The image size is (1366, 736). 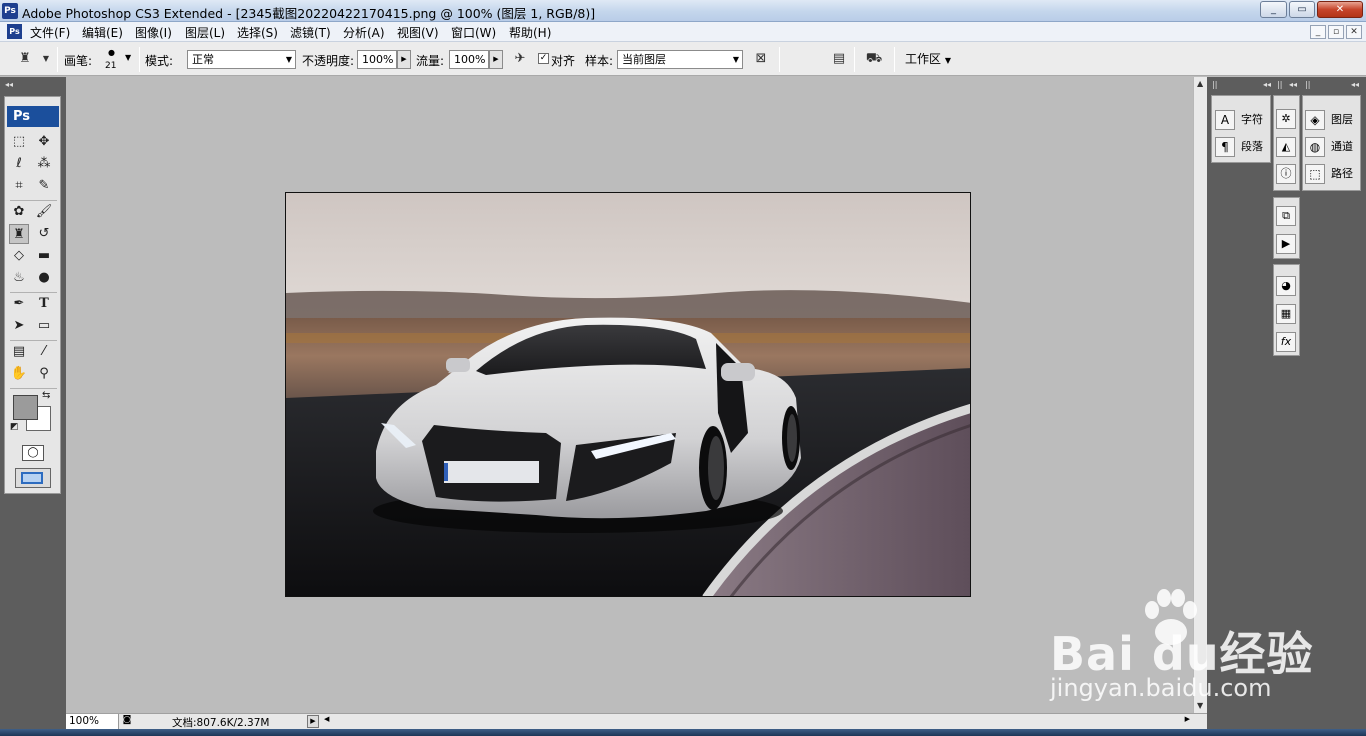 What do you see at coordinates (128, 57) in the screenshot?
I see `brush-dropdown-icon: ▼` at bounding box center [128, 57].